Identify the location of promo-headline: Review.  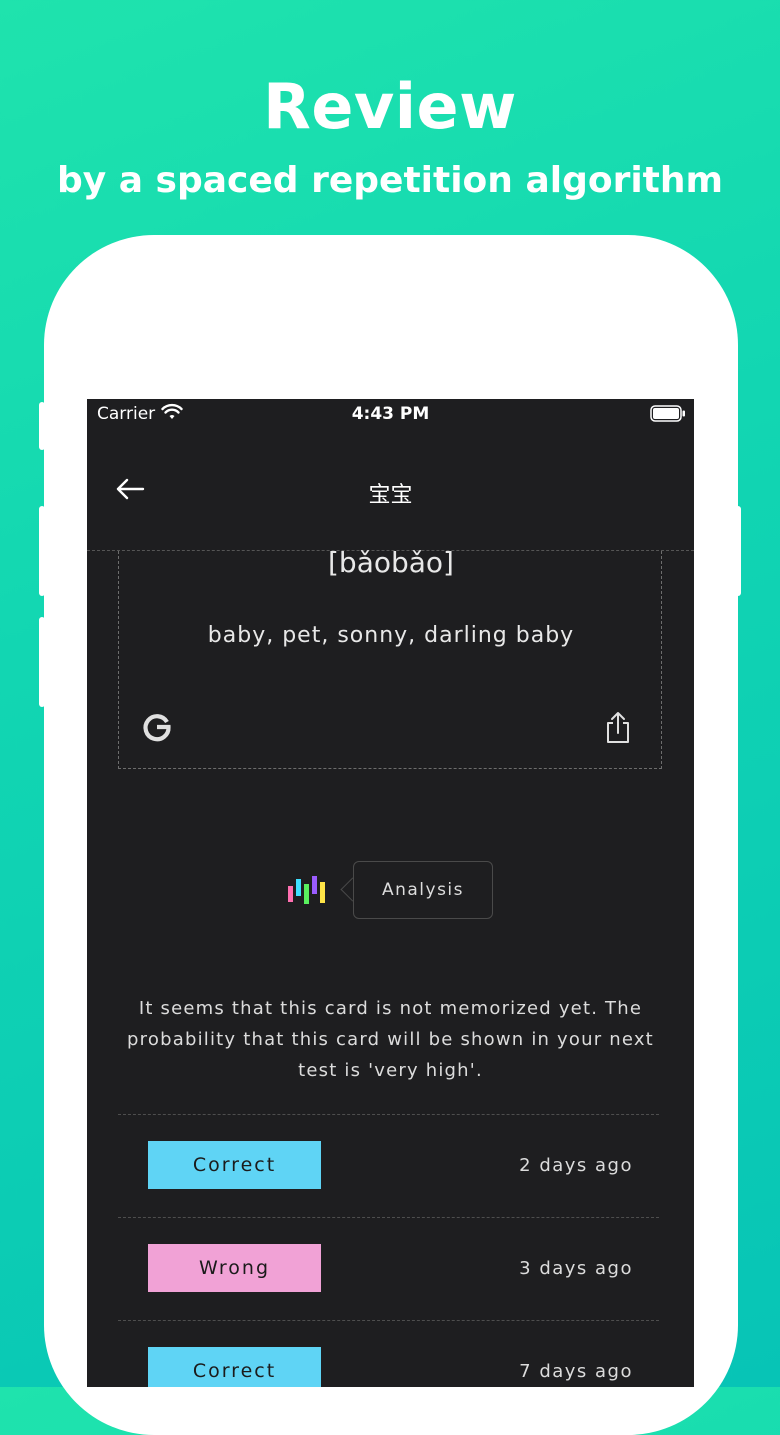
(390, 106).